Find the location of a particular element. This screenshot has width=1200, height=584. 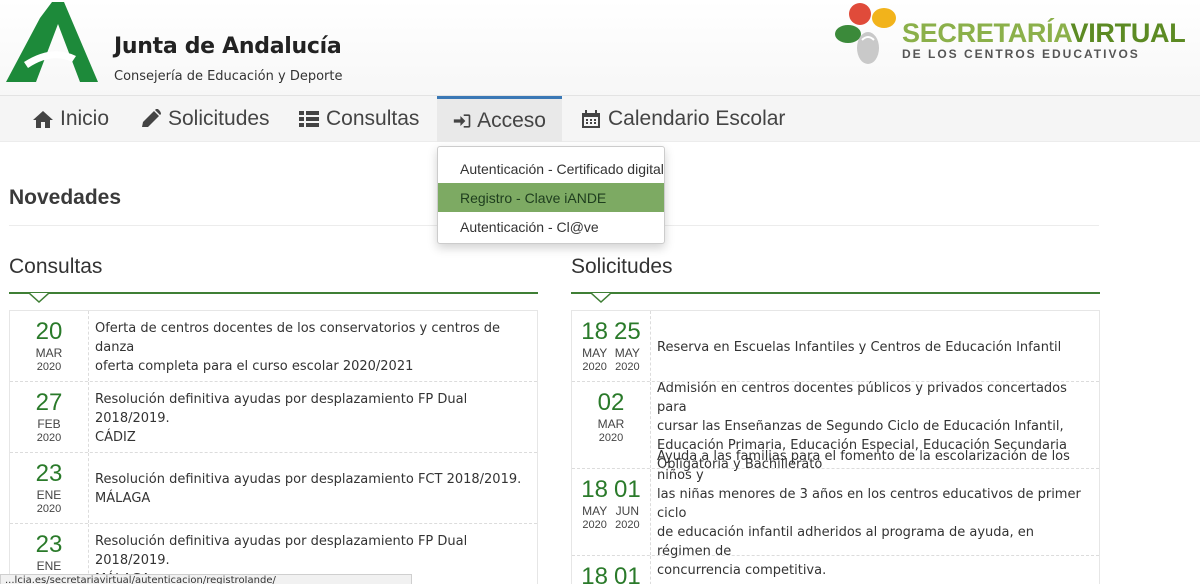

nav-consultas-label: Consultas is located at coordinates (373, 118).